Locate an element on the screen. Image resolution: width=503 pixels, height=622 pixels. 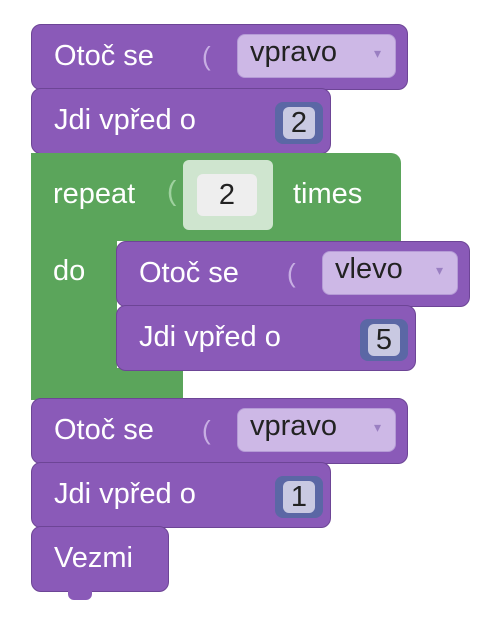
take-block-label: Vezmi is located at coordinates (93, 558).